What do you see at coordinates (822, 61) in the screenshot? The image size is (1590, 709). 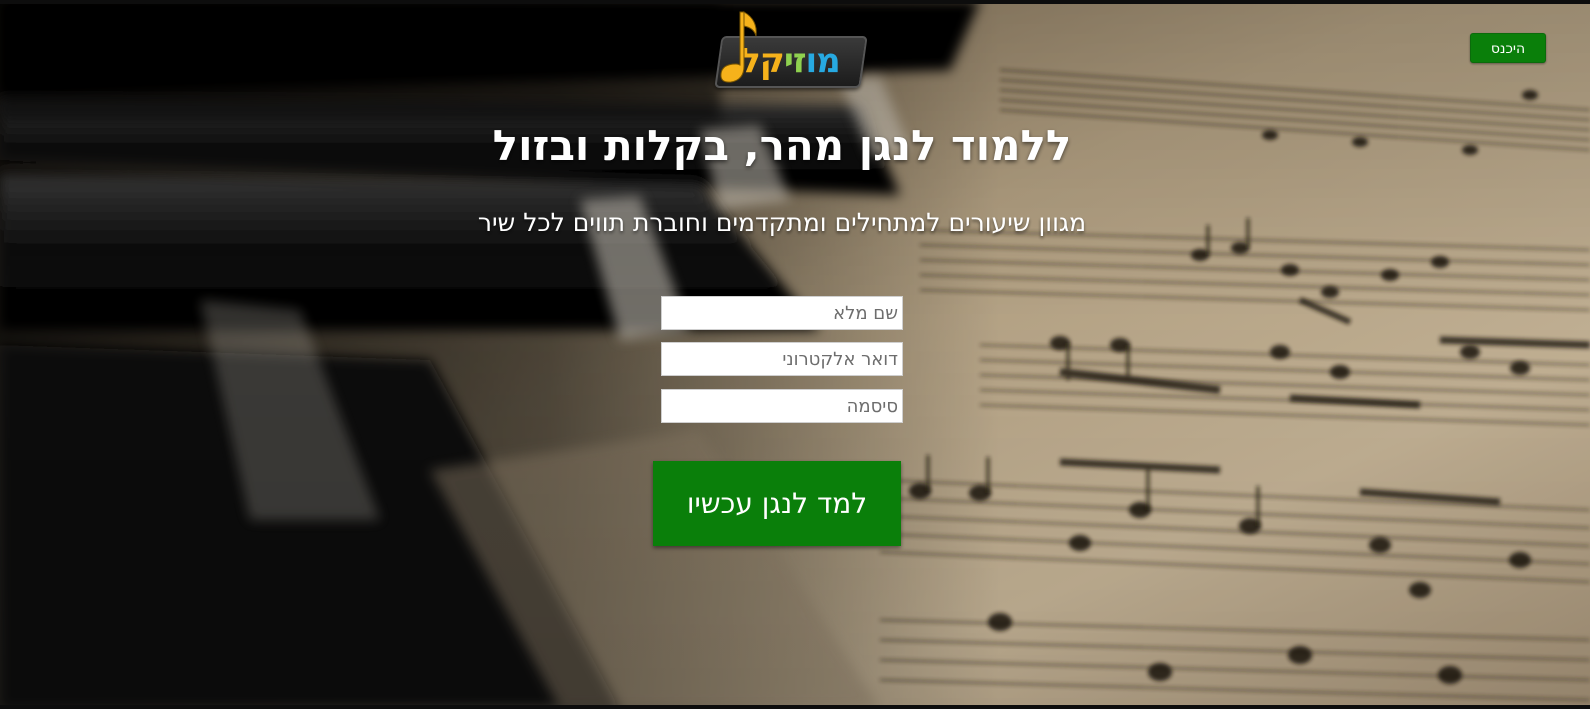 I see `logo-text-part-1: מו` at bounding box center [822, 61].